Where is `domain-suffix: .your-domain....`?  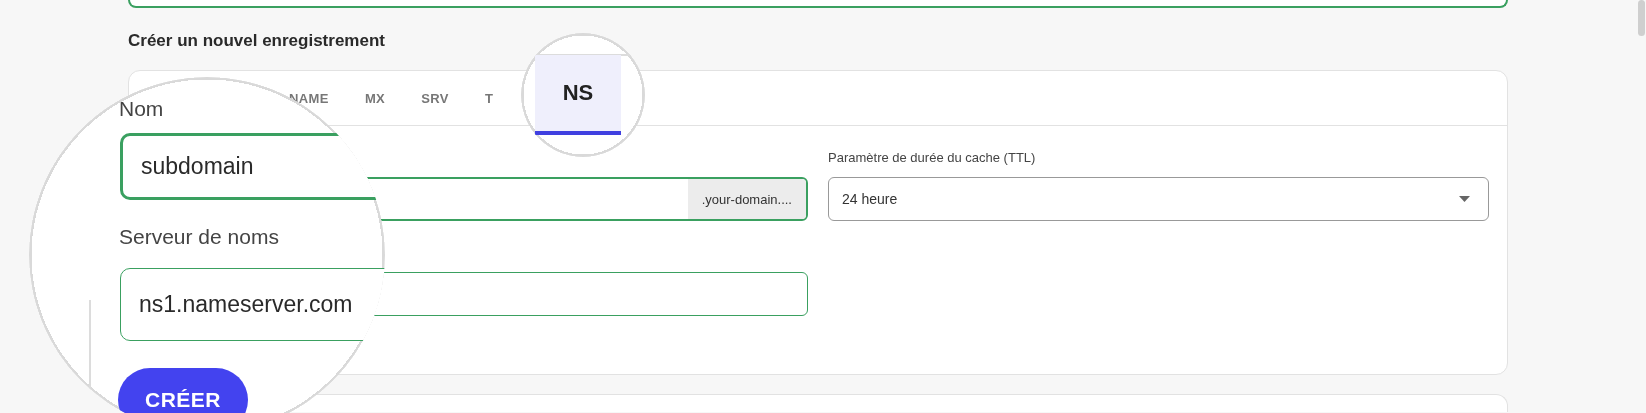
domain-suffix: .your-domain.... is located at coordinates (746, 199).